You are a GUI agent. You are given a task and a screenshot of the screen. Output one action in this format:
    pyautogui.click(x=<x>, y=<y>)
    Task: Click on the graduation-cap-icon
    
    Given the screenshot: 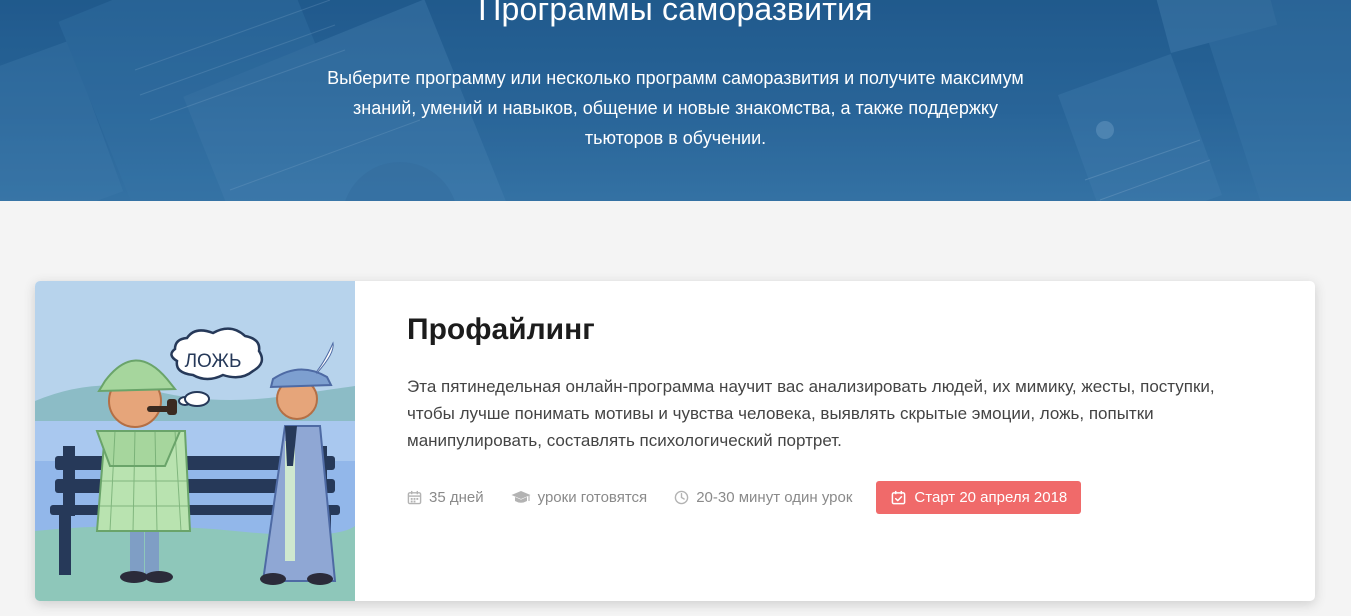 What is the action you would take?
    pyautogui.click(x=521, y=496)
    